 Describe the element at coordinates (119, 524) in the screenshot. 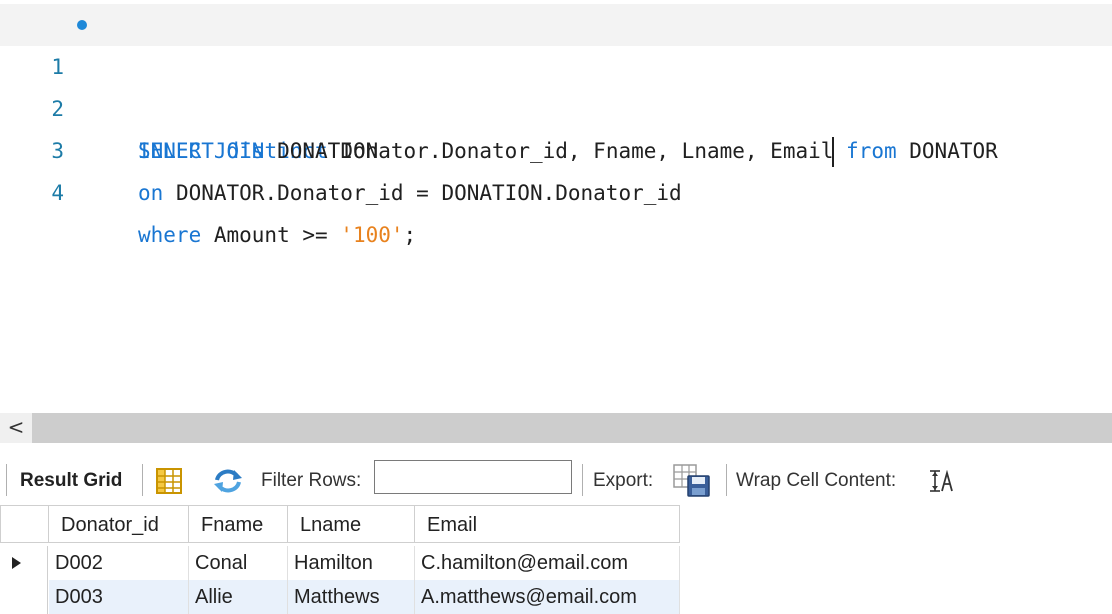

I see `column-header-donator-id: Donator_id` at that location.